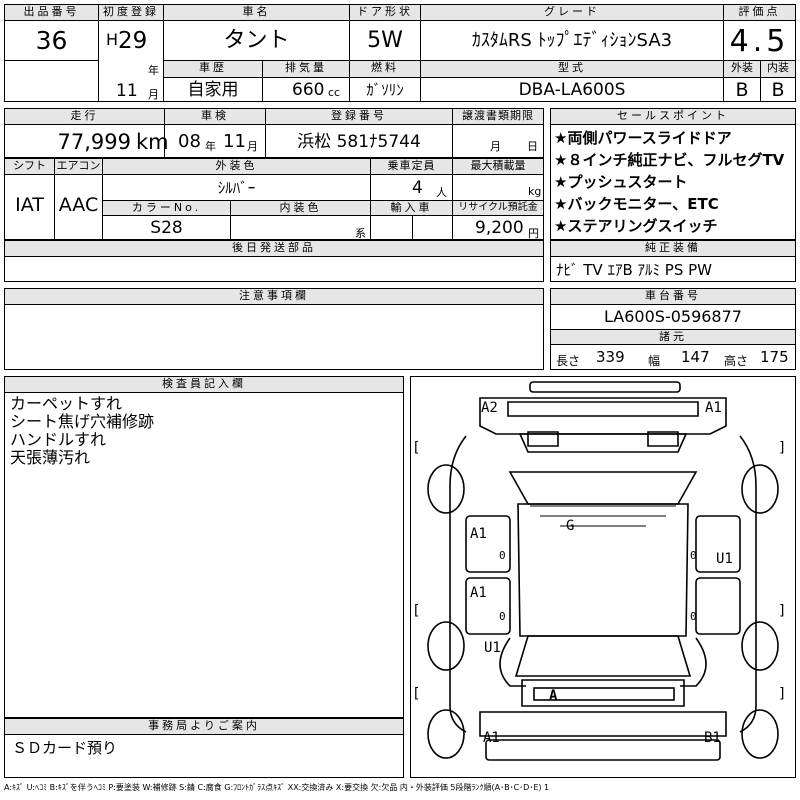 The image size is (800, 800). Describe the element at coordinates (712, 738) in the screenshot. I see `mark-rear-bumper-right: B1` at that location.